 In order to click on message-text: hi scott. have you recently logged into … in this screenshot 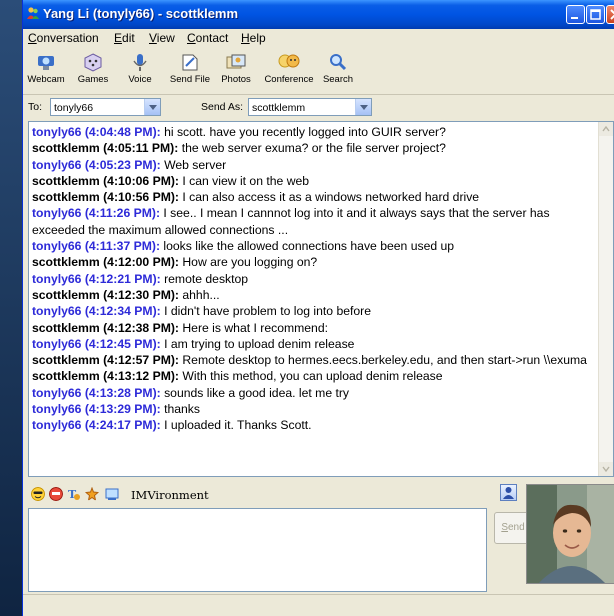, I will do `click(303, 132)`.